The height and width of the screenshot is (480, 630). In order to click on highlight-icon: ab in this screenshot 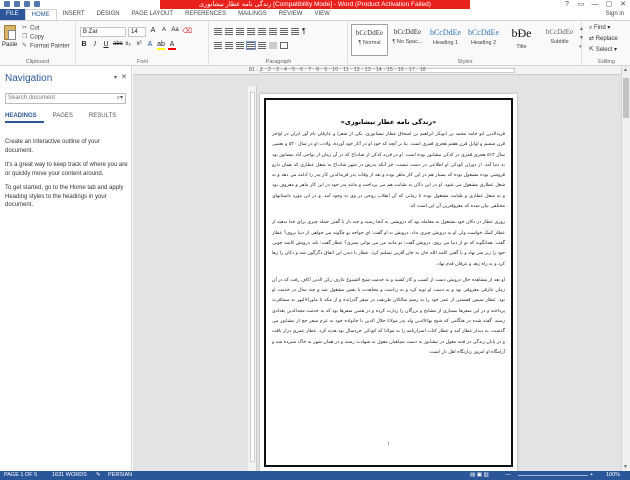, I will do `click(161, 45)`.